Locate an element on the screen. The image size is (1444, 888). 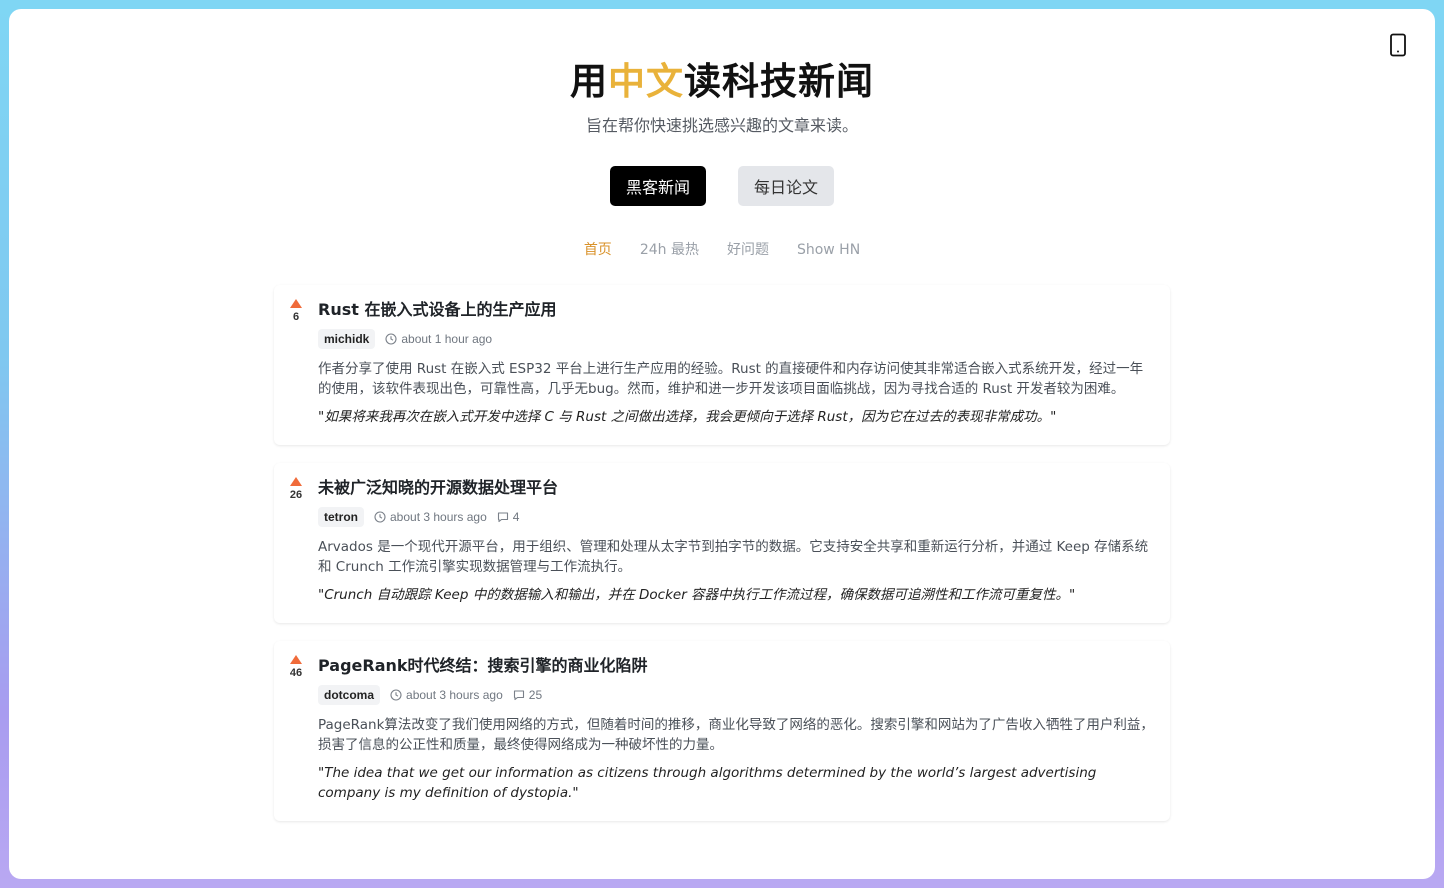
comments-count: 25 is located at coordinates (535, 695).